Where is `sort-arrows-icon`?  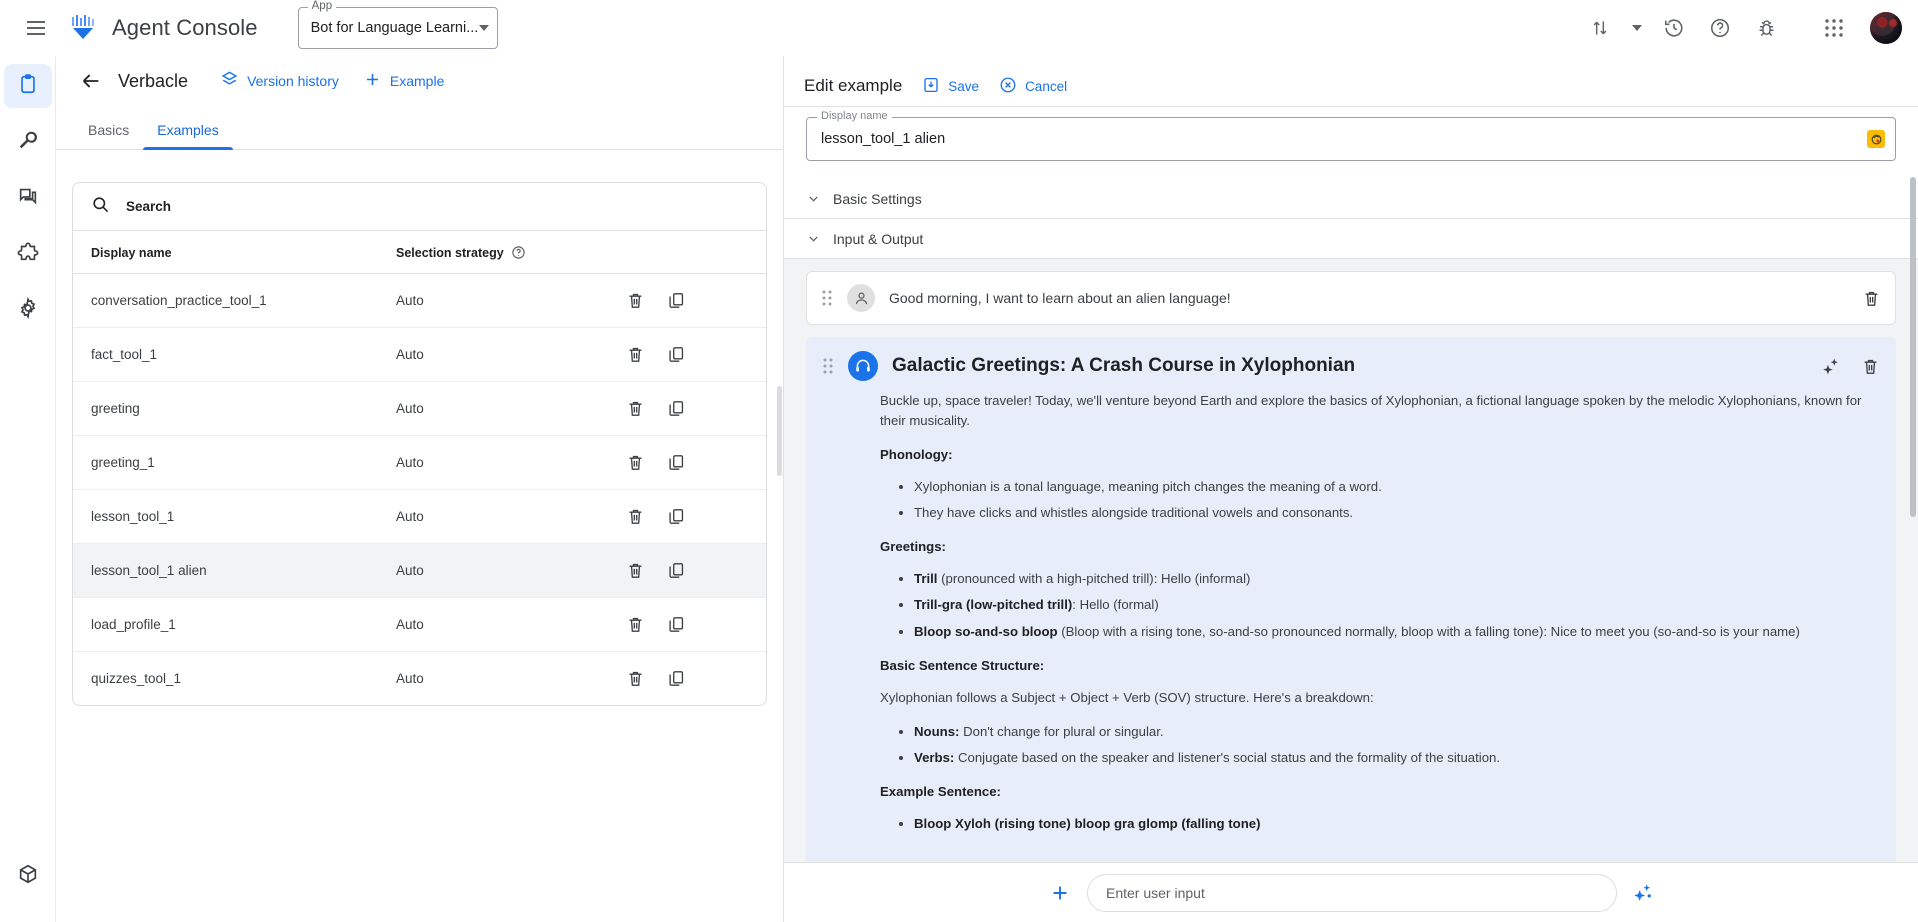 sort-arrows-icon is located at coordinates (1600, 28).